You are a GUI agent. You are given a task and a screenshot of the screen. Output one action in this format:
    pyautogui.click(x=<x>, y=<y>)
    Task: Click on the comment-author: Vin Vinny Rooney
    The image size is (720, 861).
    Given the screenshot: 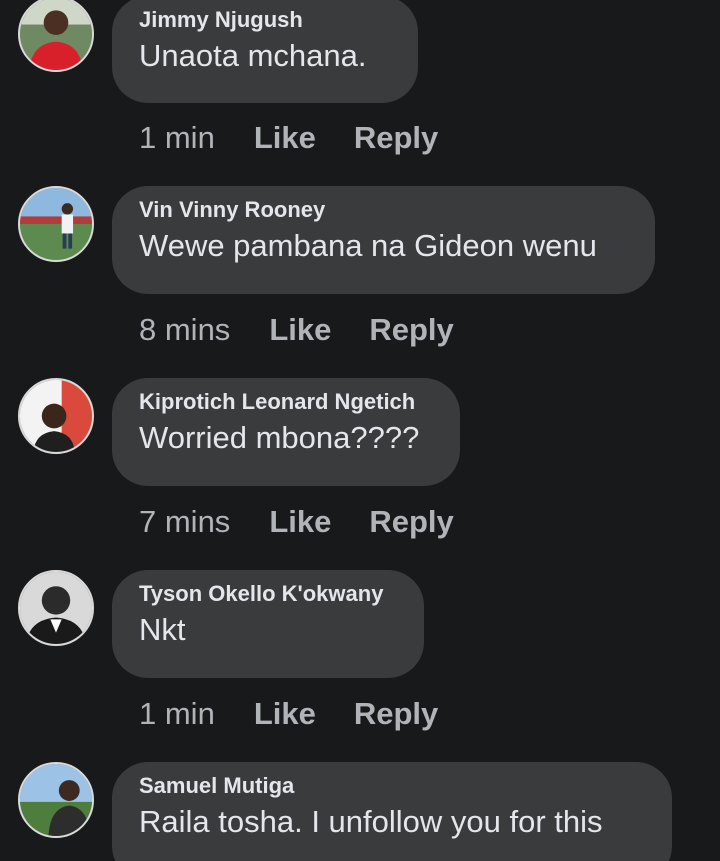 What is the action you would take?
    pyautogui.click(x=383, y=210)
    